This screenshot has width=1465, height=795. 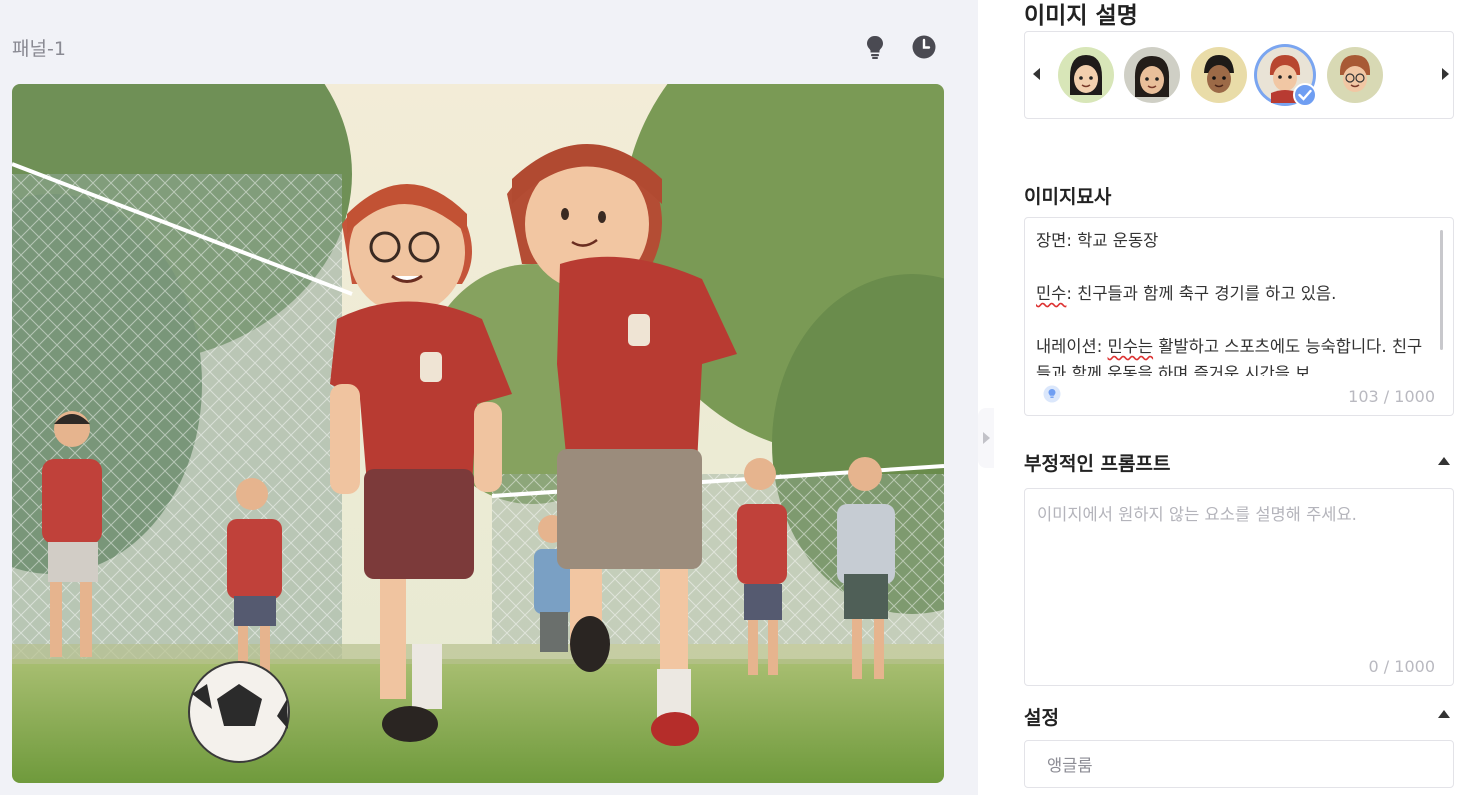 I want to click on soccer-ball, so click(x=239, y=712).